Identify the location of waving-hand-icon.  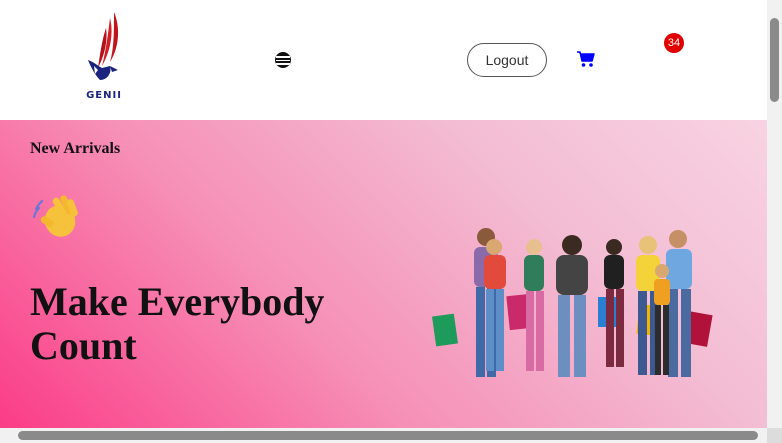
(57, 217).